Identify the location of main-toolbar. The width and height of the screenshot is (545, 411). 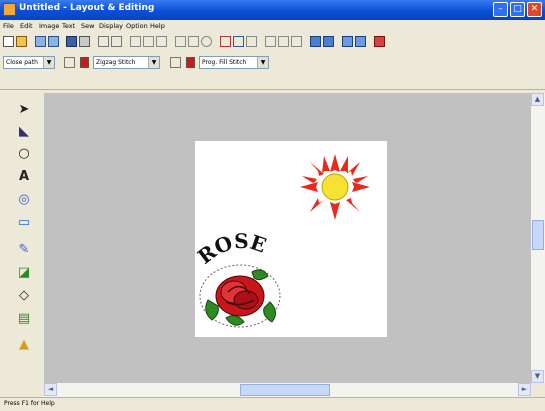
(272, 43).